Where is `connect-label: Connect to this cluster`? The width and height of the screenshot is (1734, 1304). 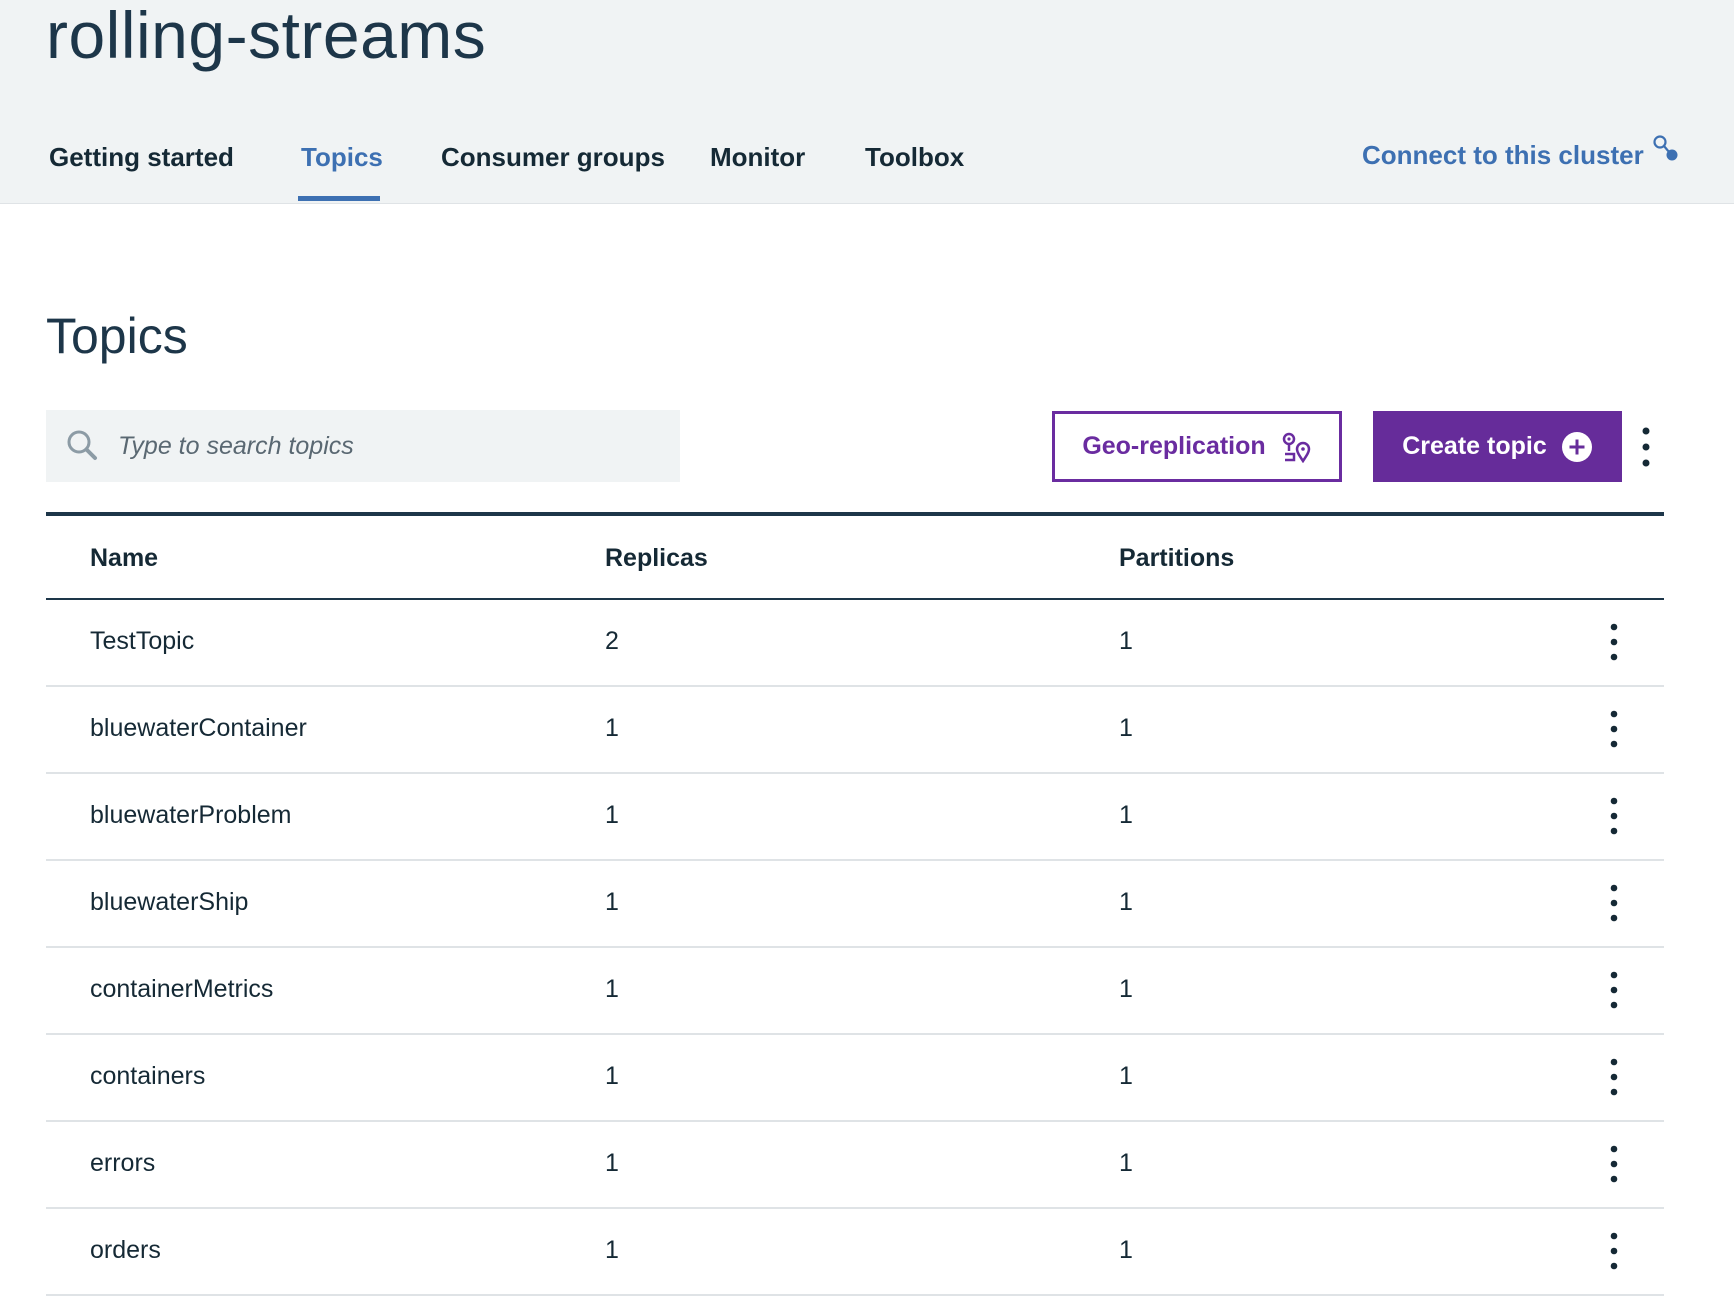 connect-label: Connect to this cluster is located at coordinates (1503, 155).